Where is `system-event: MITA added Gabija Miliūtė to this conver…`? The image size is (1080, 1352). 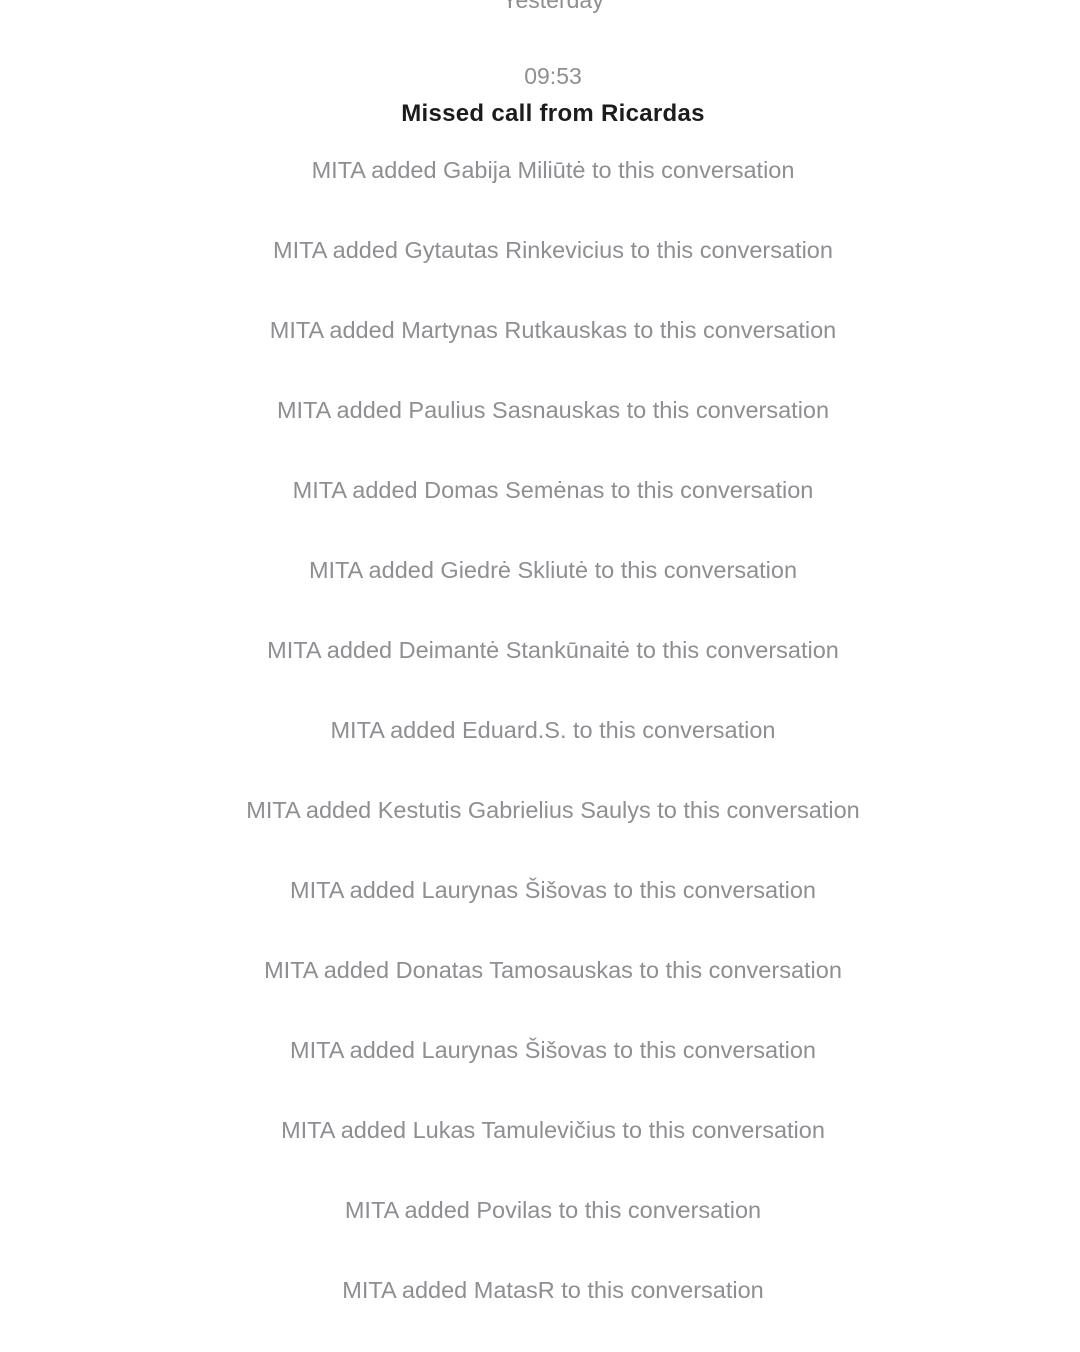
system-event: MITA added Gabija Miliūtė to this conver… is located at coordinates (553, 170).